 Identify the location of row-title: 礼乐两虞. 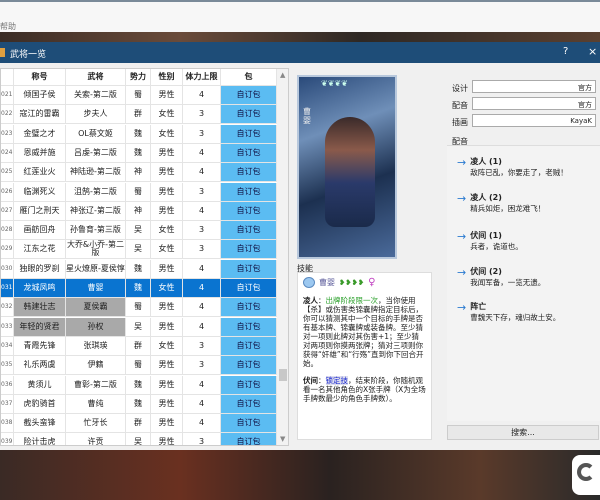
(40, 365).